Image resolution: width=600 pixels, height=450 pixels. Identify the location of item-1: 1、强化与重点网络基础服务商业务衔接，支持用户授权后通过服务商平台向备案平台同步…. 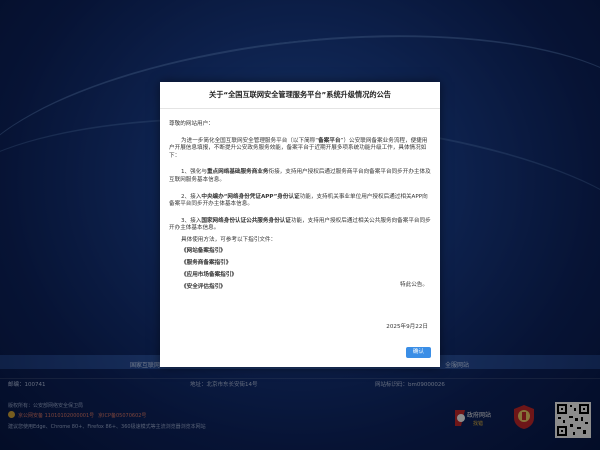
(300, 176).